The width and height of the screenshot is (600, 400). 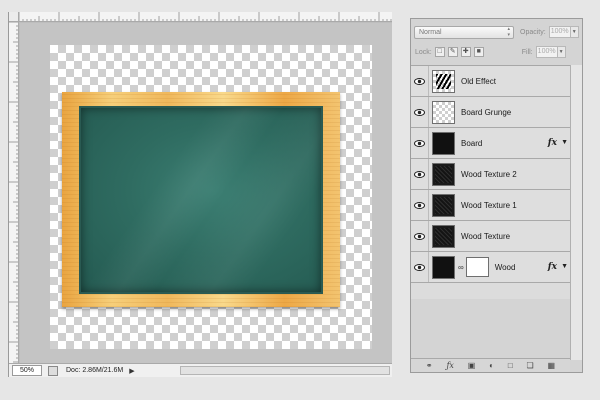 What do you see at coordinates (490, 267) in the screenshot?
I see `layer-row: ∞ Wood fx ▼` at bounding box center [490, 267].